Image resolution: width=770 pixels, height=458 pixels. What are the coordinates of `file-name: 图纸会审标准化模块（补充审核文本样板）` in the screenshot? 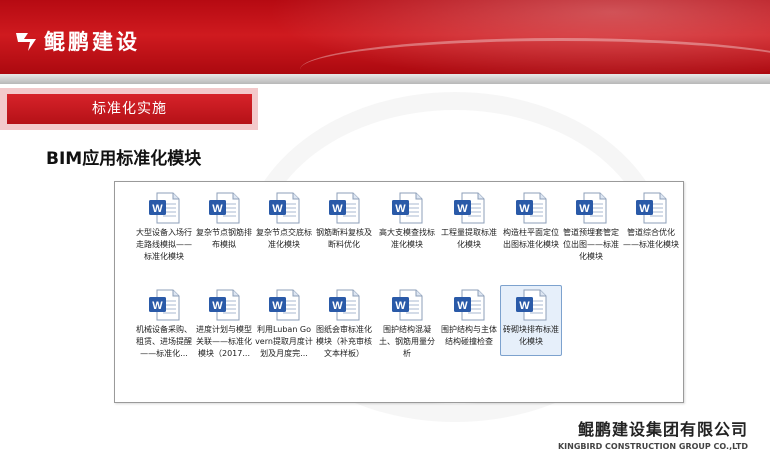 It's located at (344, 341).